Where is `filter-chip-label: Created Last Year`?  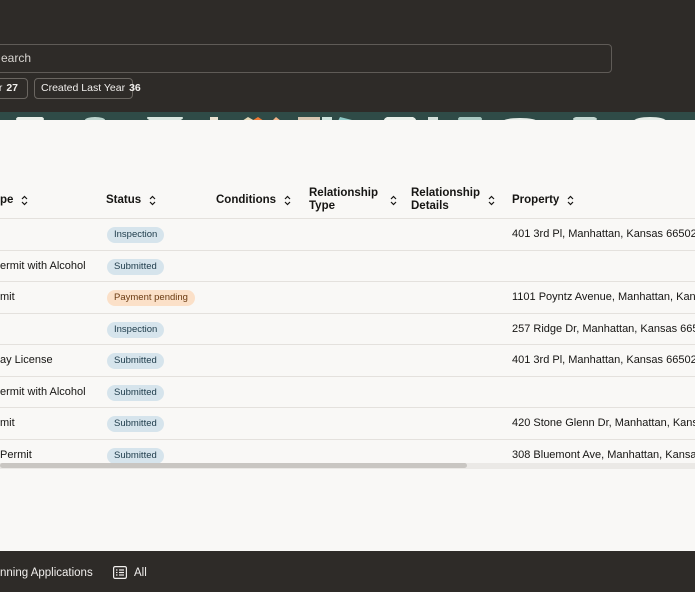 filter-chip-label: Created Last Year is located at coordinates (83, 88).